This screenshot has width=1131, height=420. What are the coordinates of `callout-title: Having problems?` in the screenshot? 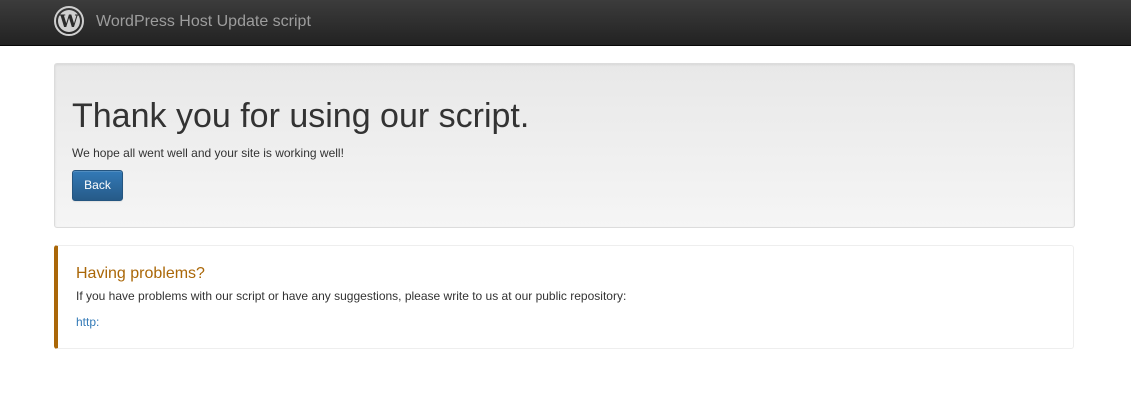 It's located at (140, 273).